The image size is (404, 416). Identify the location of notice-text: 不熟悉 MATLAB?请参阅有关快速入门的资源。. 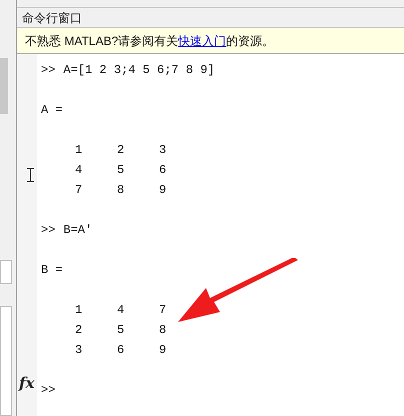
(149, 41).